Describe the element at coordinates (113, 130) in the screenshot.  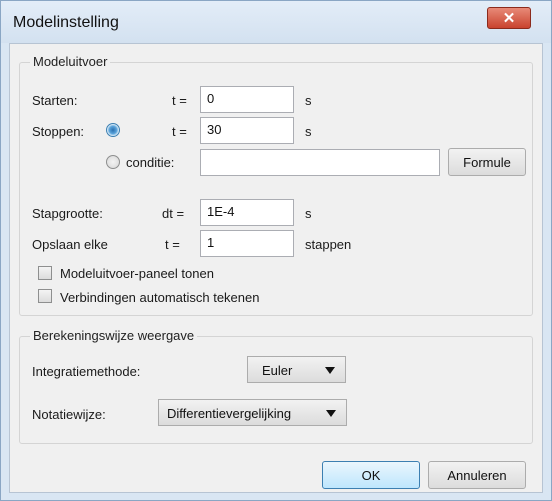
I see `stop-time-radio` at that location.